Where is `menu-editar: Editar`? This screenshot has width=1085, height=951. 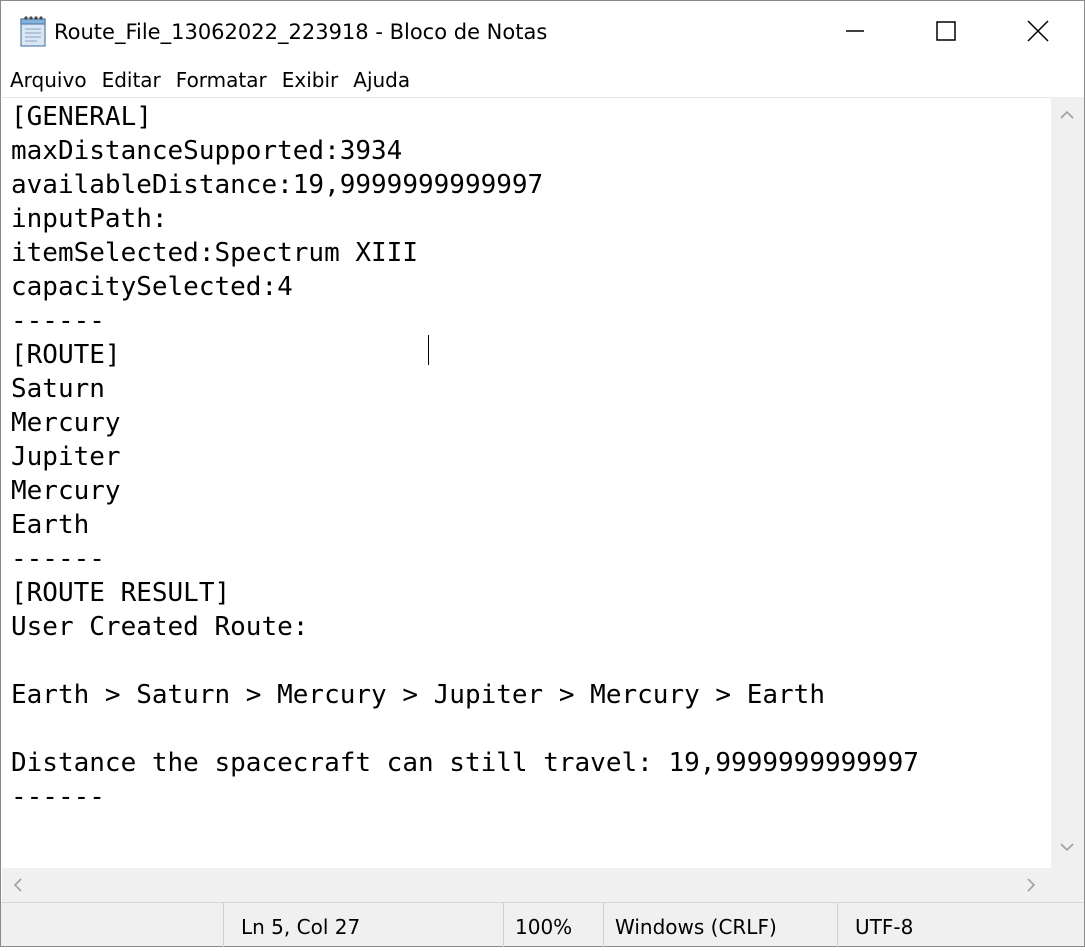
menu-editar: Editar is located at coordinates (131, 80).